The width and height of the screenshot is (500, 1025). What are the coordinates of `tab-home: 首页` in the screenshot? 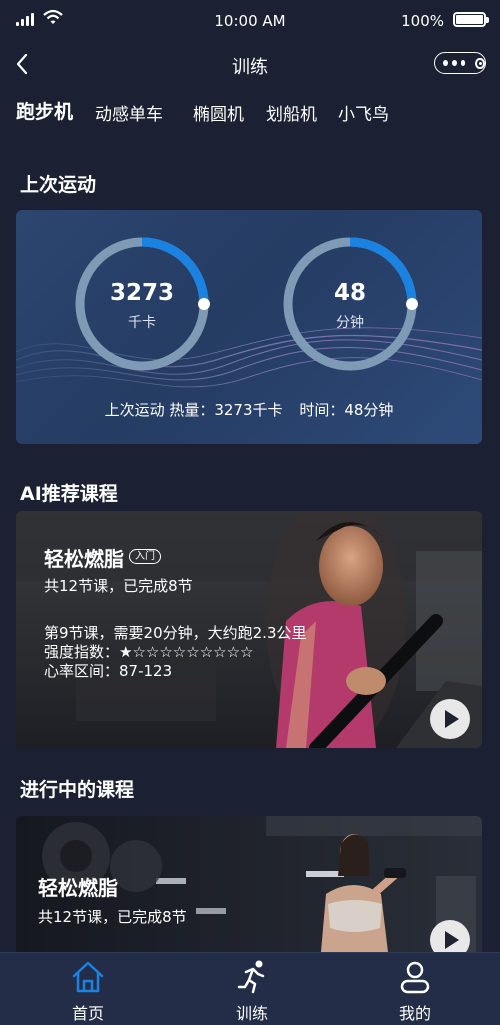 It's located at (88, 989).